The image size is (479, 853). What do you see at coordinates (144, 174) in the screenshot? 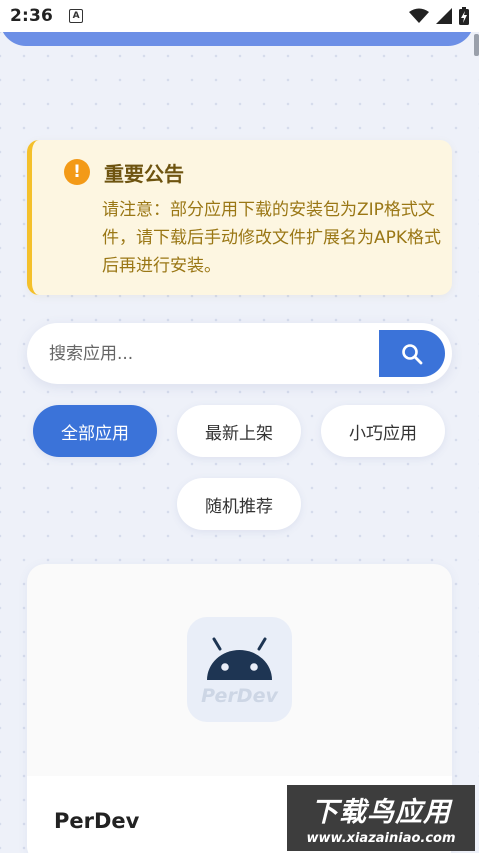
I see `notice-title: 重要公告` at bounding box center [144, 174].